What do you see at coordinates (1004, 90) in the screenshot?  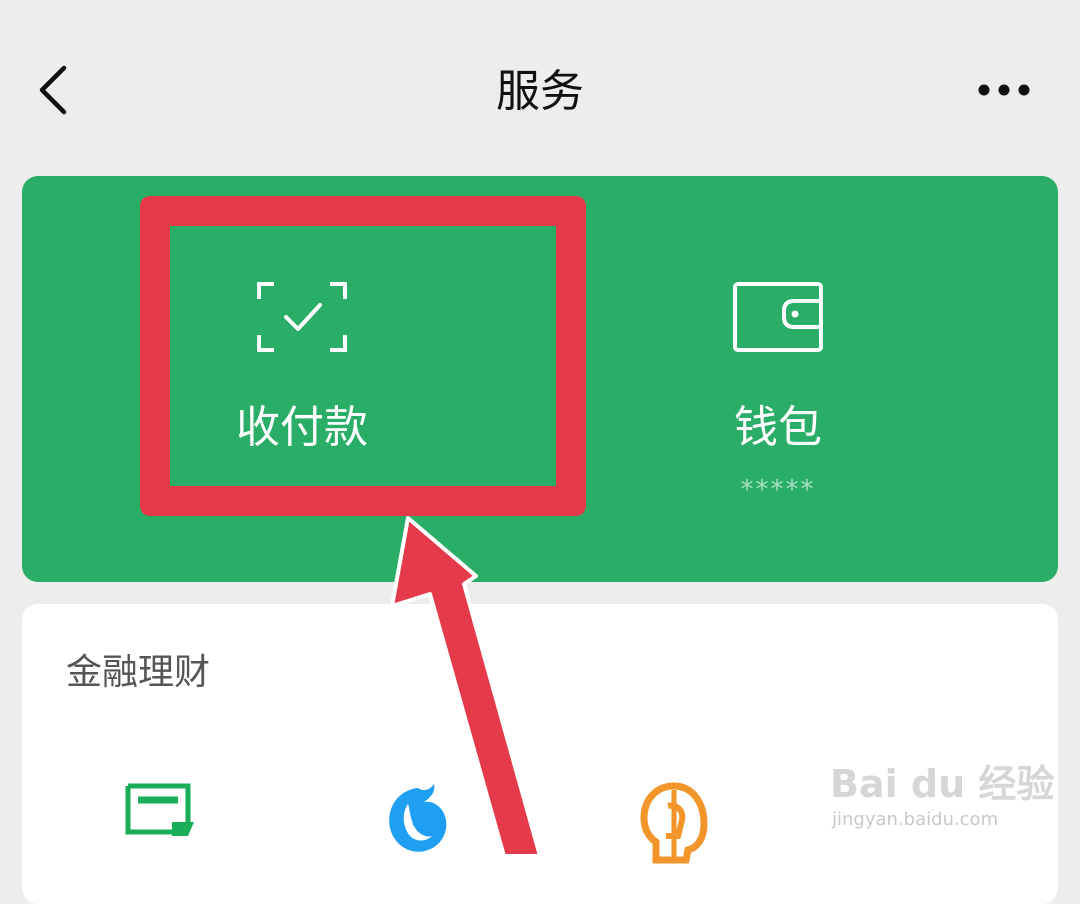 I see `more-dots-icon` at bounding box center [1004, 90].